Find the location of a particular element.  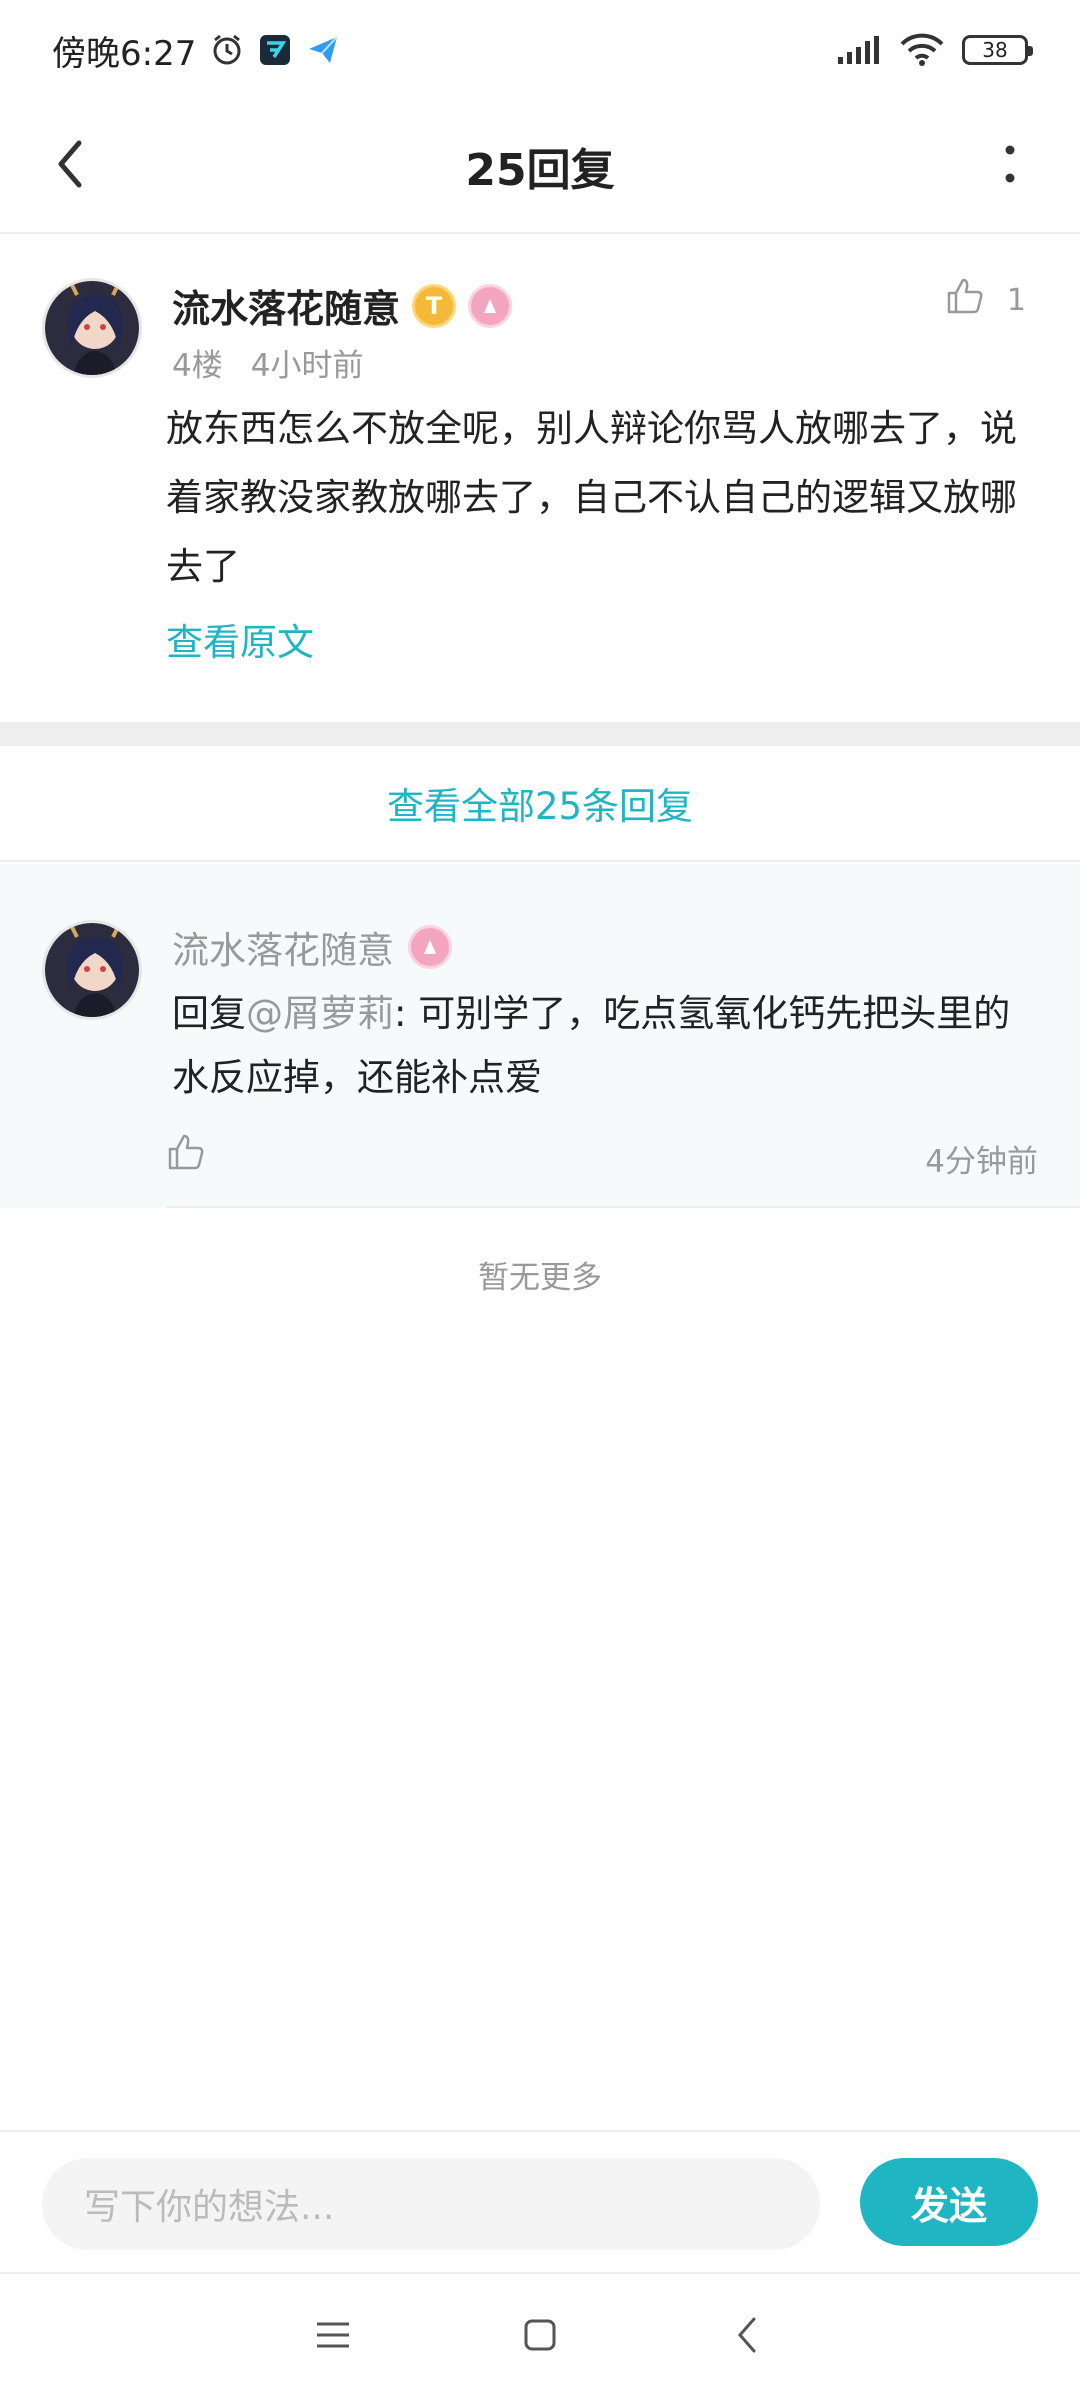

square-icon is located at coordinates (540, 2337).